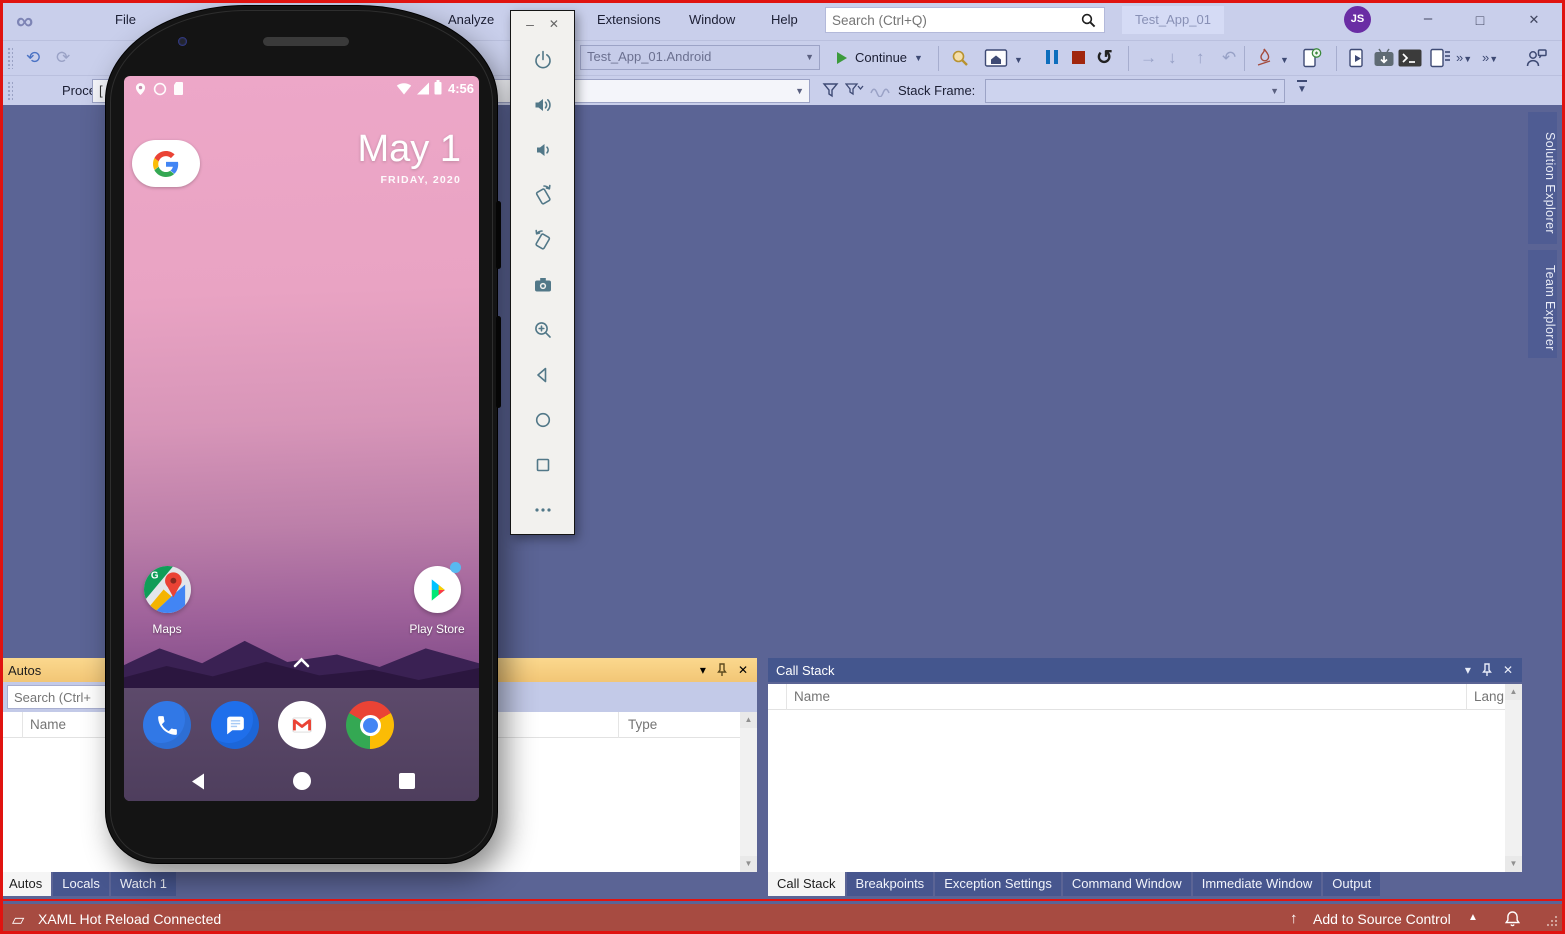 This screenshot has width=1565, height=934. What do you see at coordinates (952, 20) in the screenshot?
I see `search-input` at bounding box center [952, 20].